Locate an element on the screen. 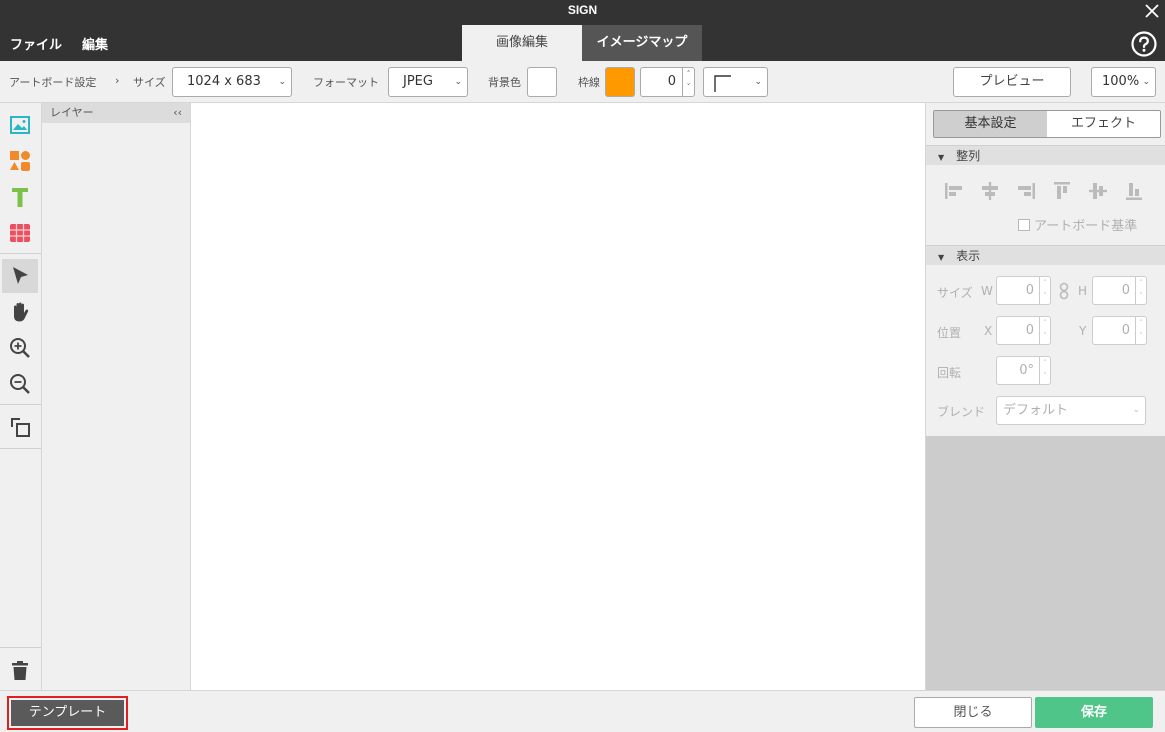 The height and width of the screenshot is (732, 1165). artboard-base-checkbox is located at coordinates (1024, 224).